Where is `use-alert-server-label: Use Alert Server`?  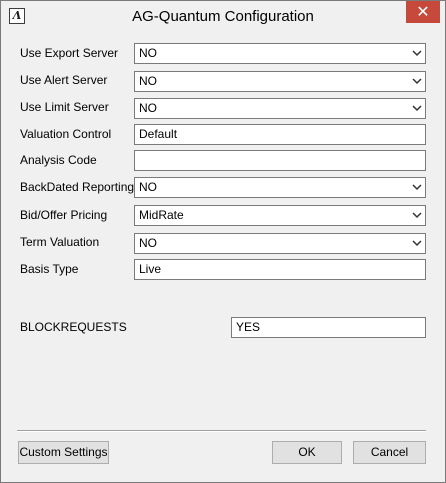
use-alert-server-label: Use Alert Server is located at coordinates (64, 80).